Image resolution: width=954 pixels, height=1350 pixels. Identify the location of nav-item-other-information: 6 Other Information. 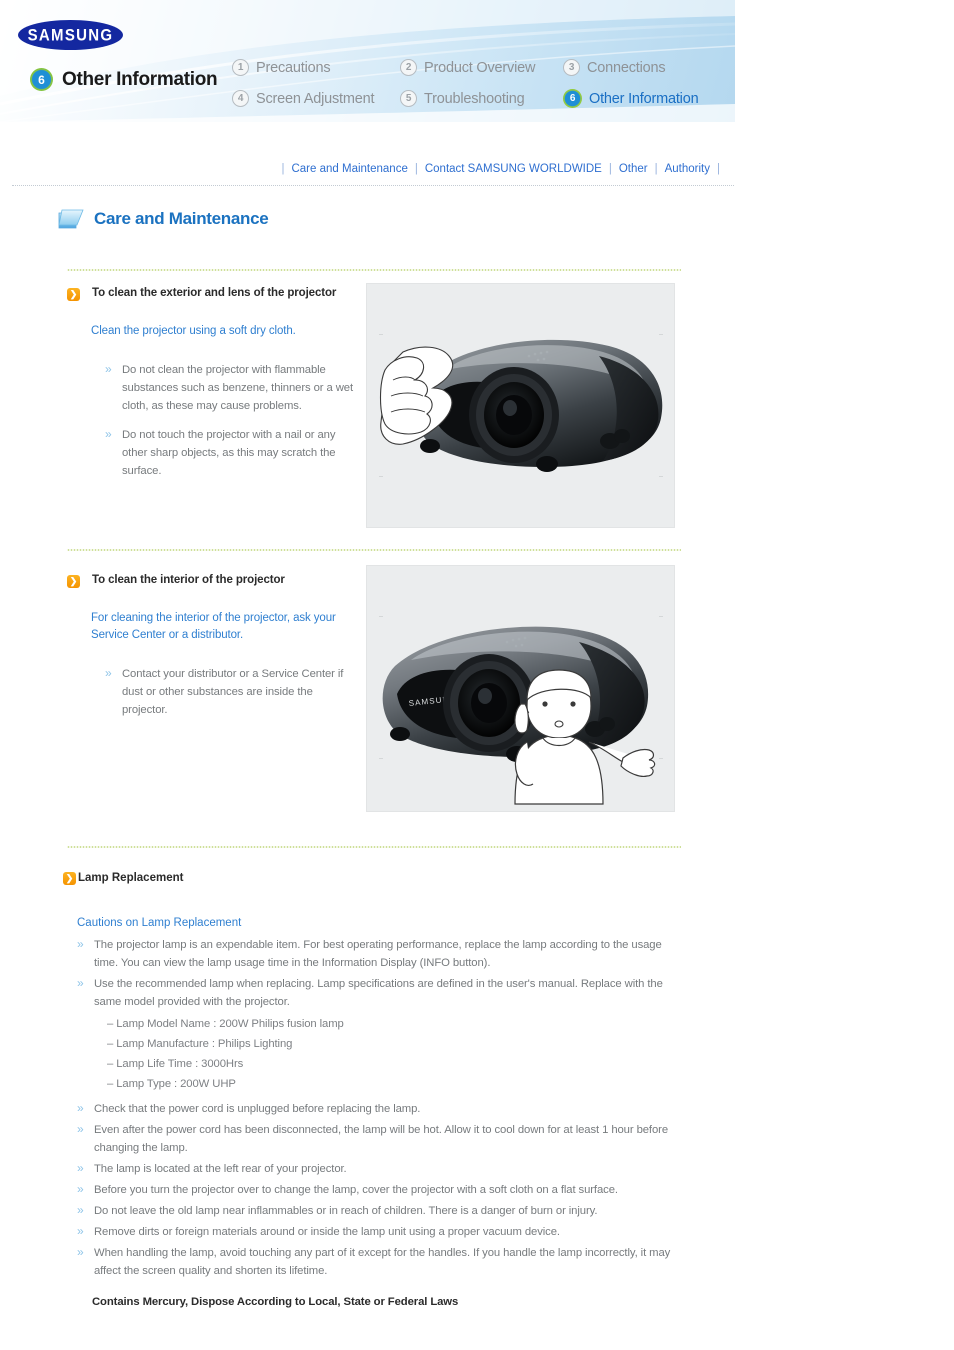
(631, 98).